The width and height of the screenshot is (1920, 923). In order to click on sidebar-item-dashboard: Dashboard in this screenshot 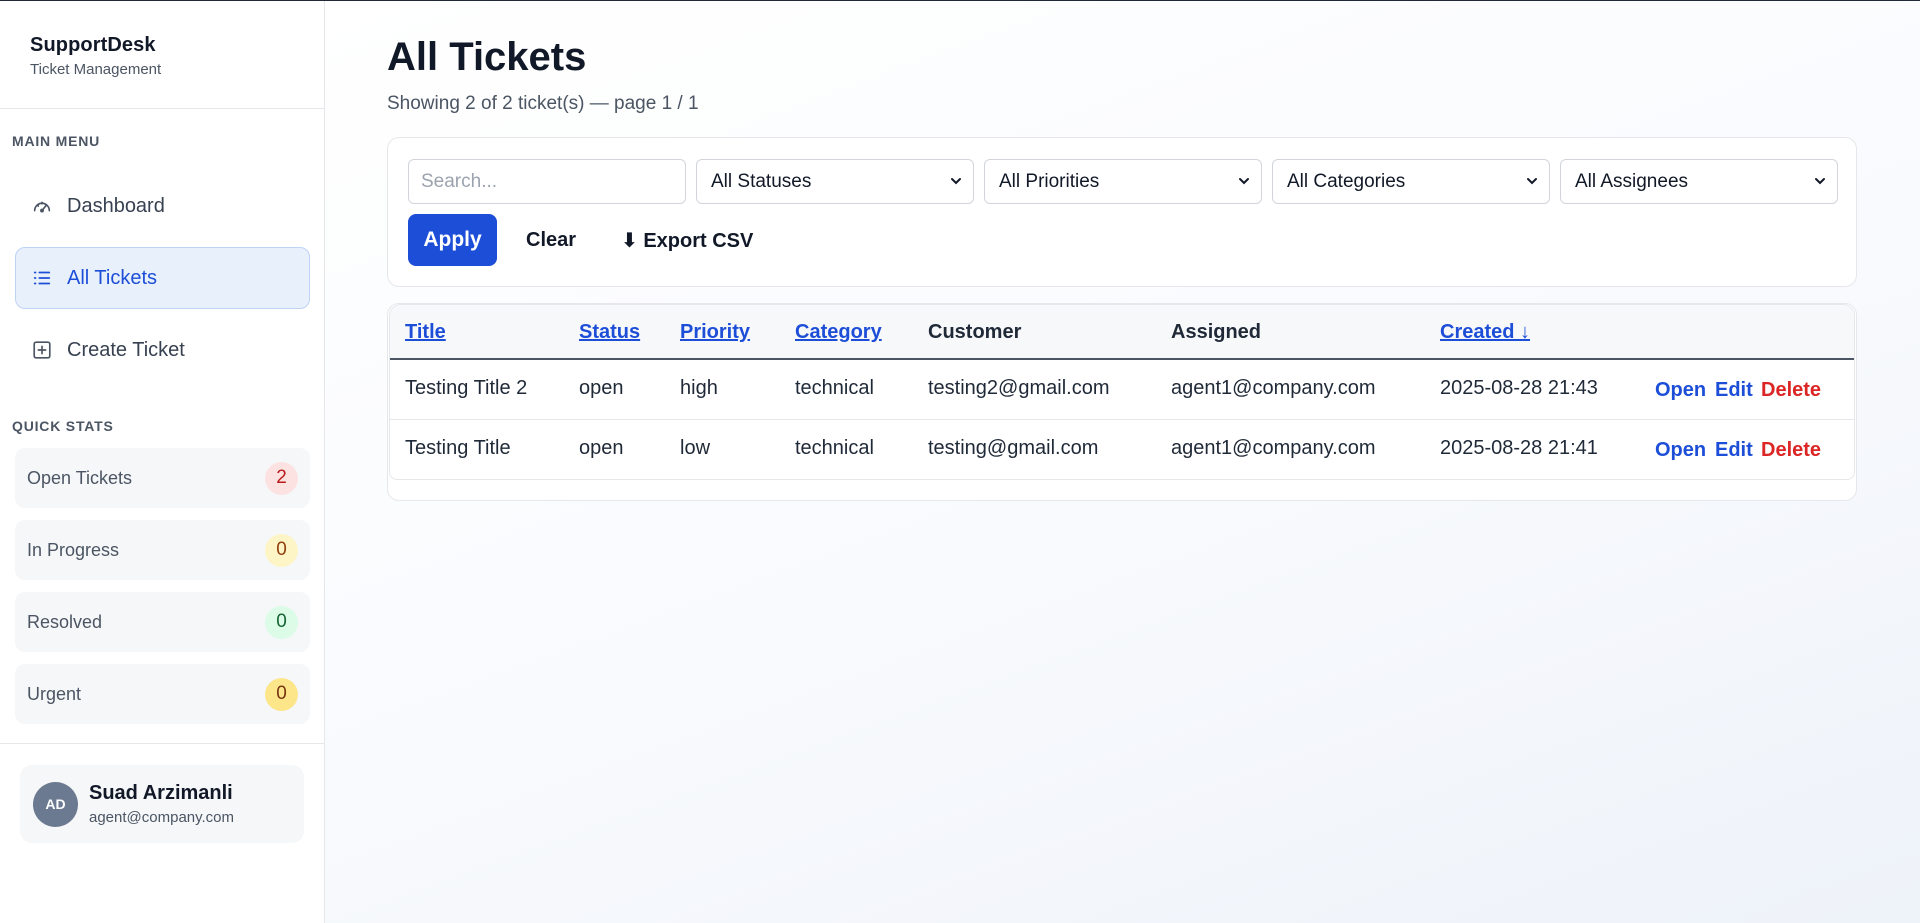, I will do `click(162, 206)`.